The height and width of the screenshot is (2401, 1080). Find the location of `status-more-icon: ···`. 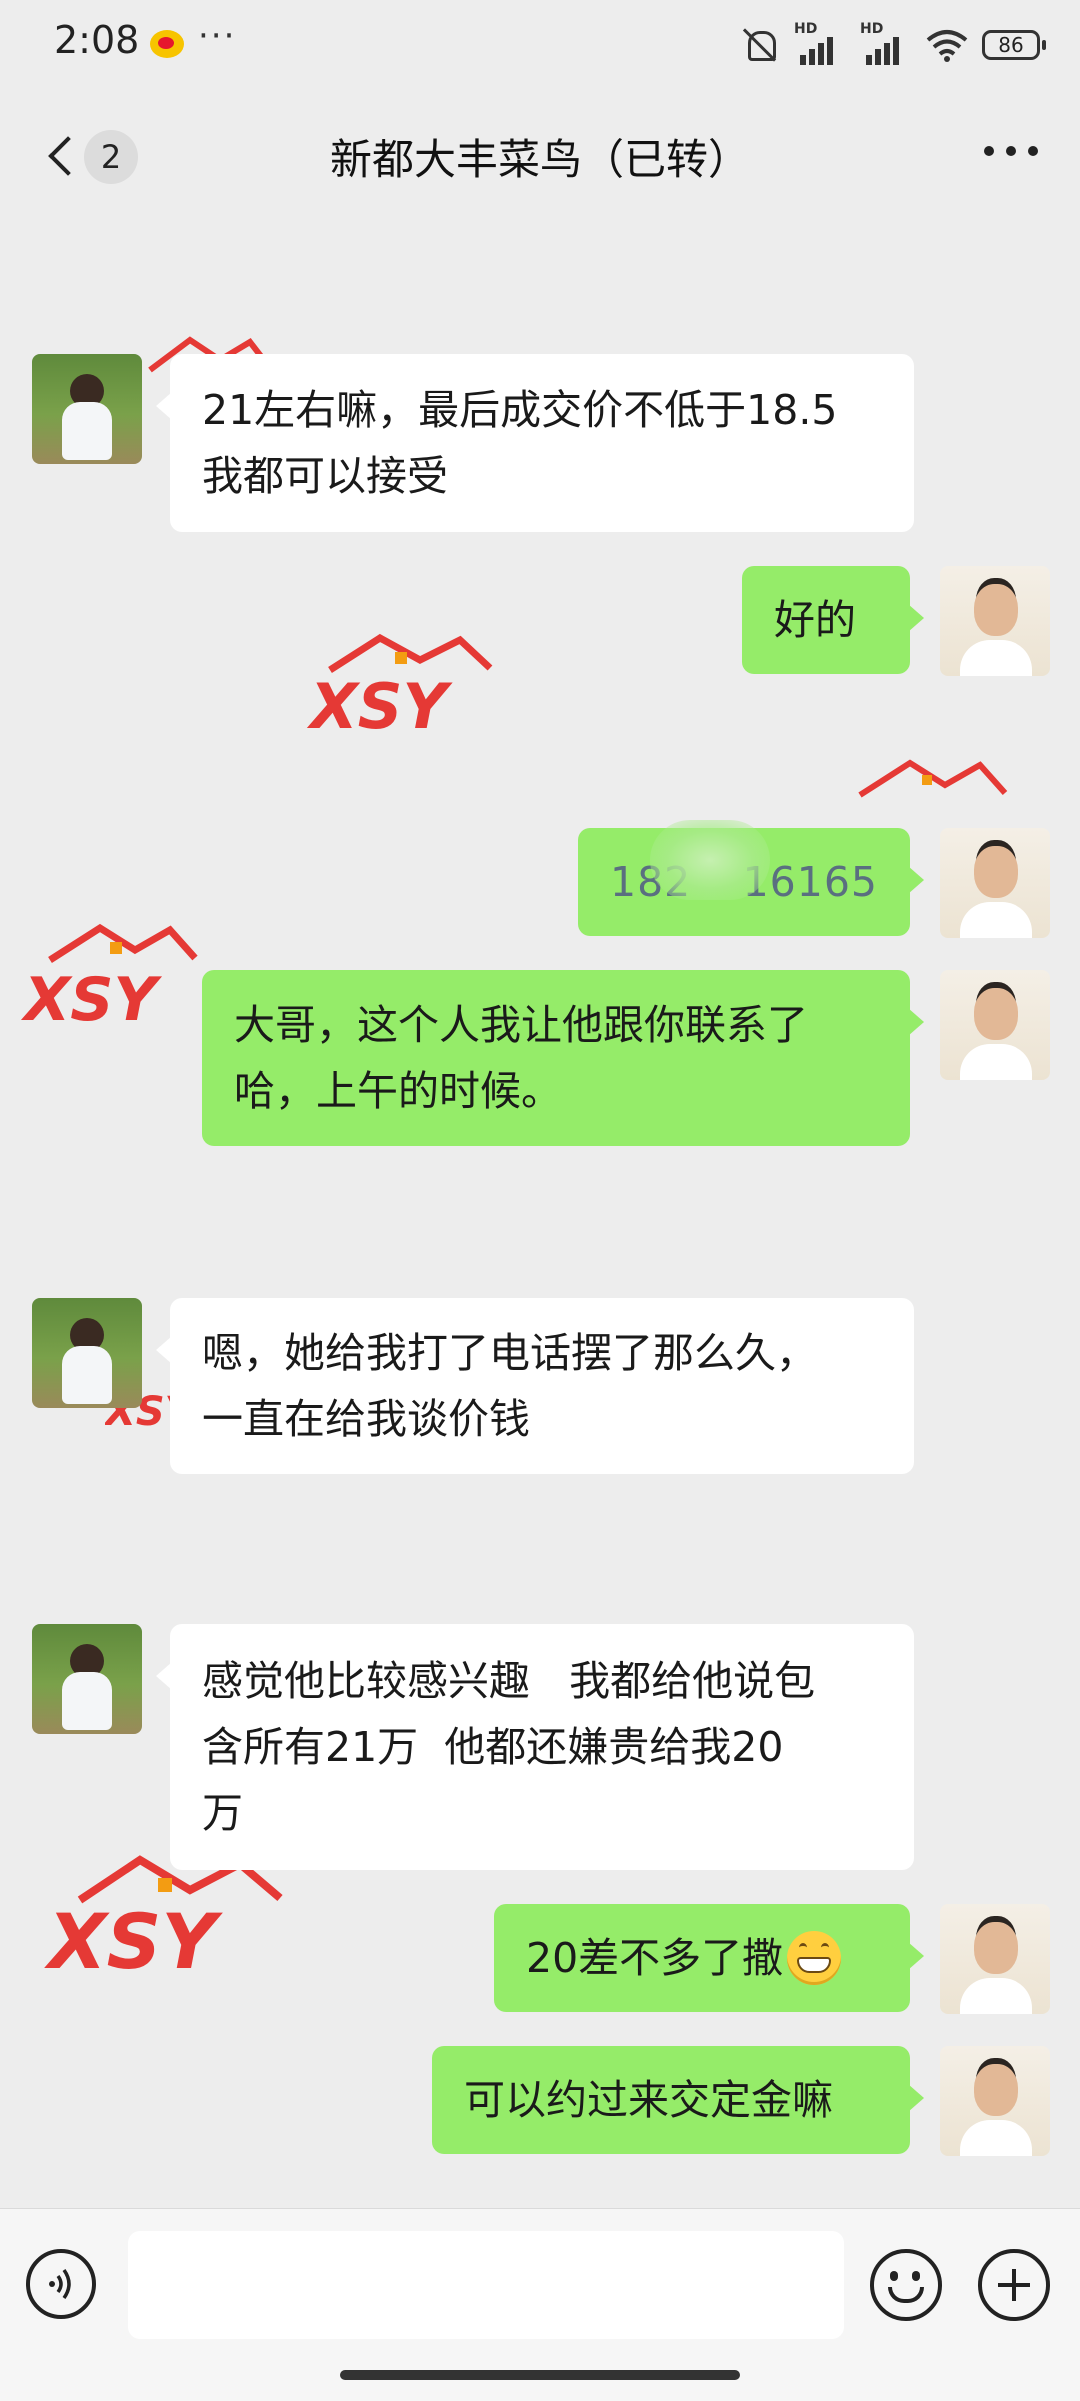

status-more-icon: ··· is located at coordinates (217, 36).